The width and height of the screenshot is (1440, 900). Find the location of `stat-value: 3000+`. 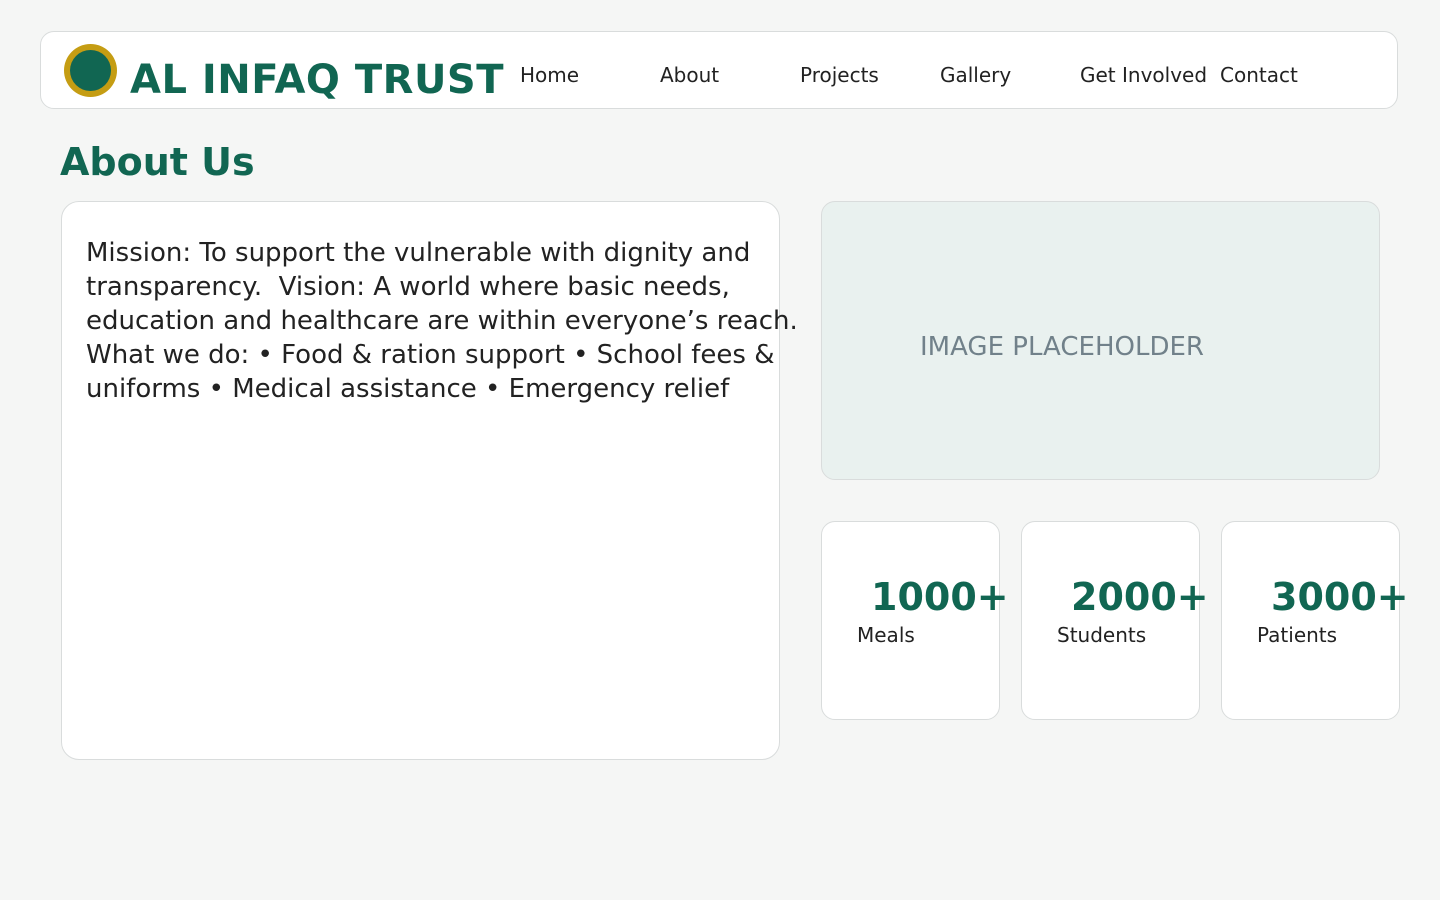

stat-value: 3000+ is located at coordinates (1340, 597).